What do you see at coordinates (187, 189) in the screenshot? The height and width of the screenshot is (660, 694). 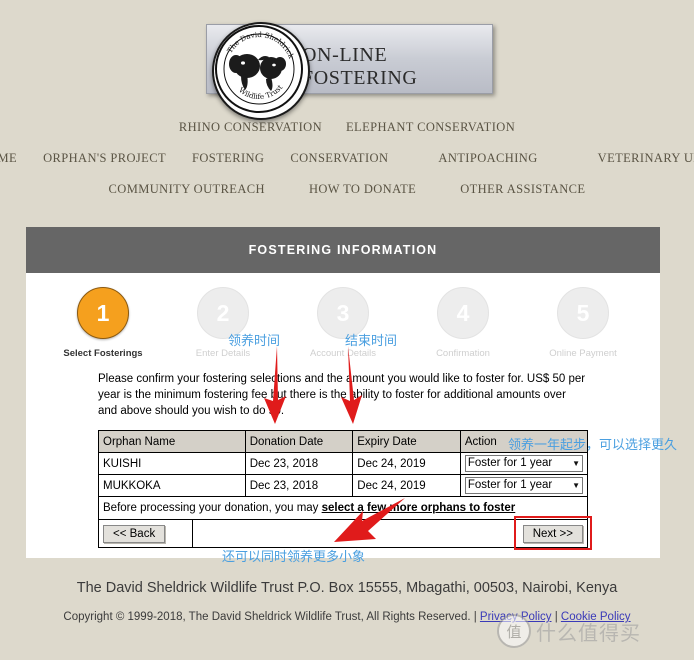 I see `nav-item-community-outreach: COMMUNITY OUTREACH` at bounding box center [187, 189].